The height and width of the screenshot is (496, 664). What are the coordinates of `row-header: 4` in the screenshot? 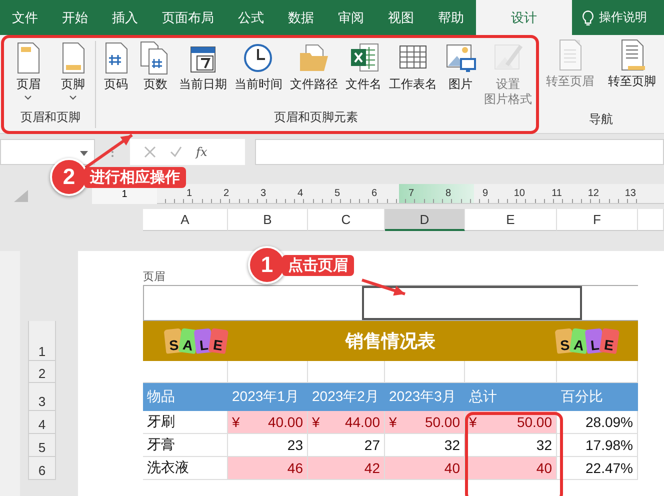 It's located at (42, 422).